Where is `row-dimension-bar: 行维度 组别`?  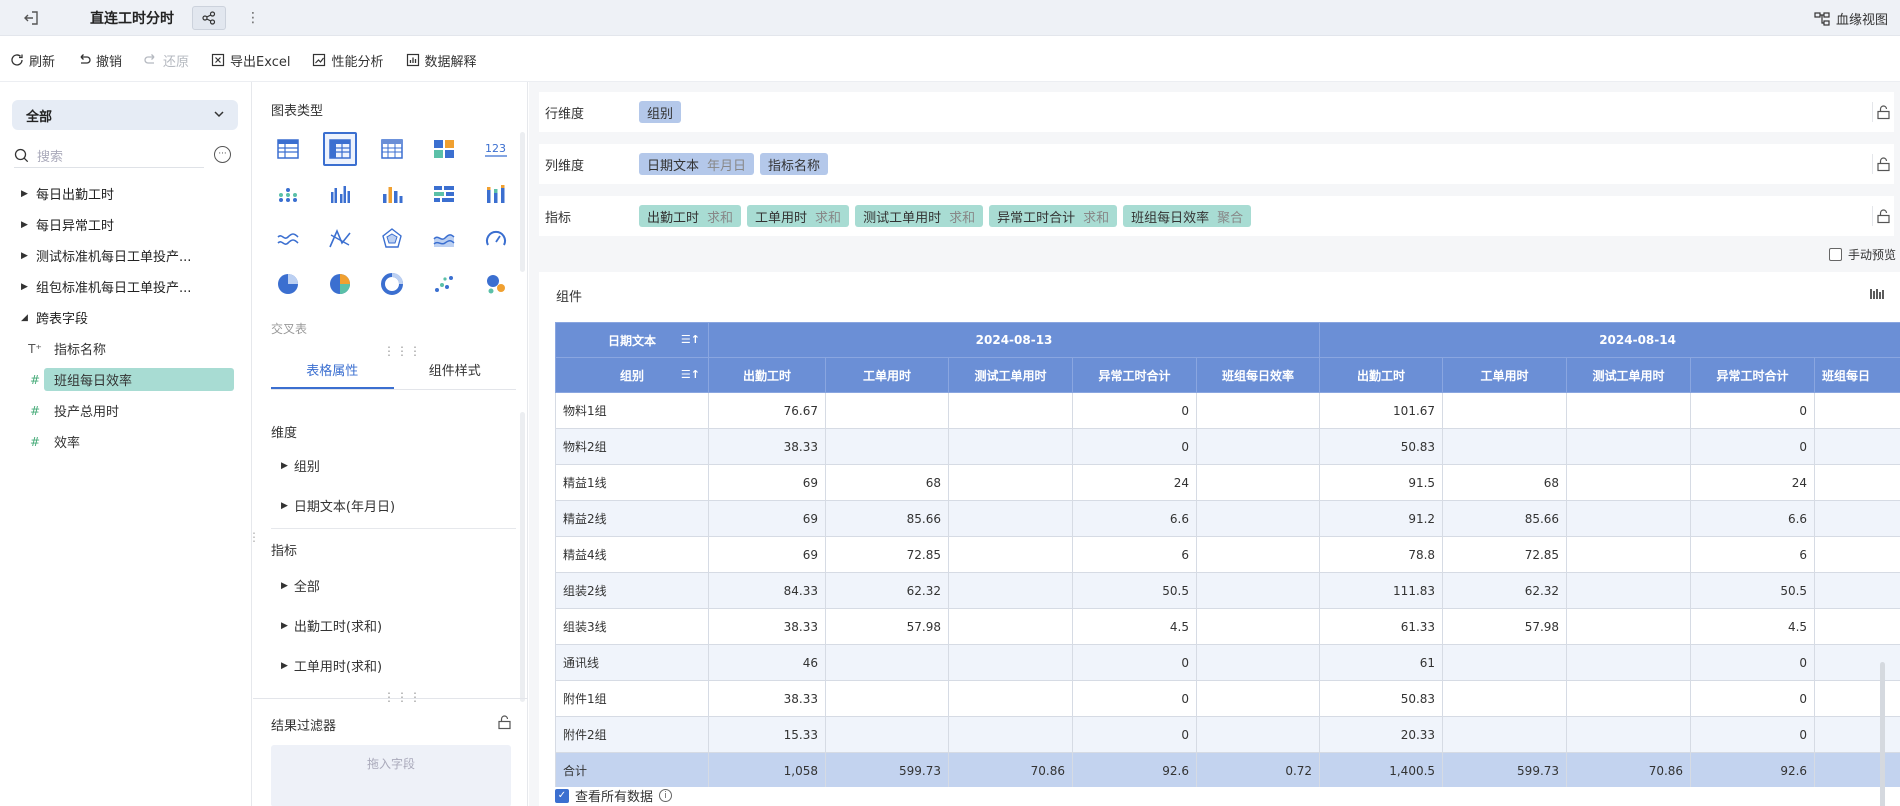
row-dimension-bar: 行维度 组别 is located at coordinates (1216, 112).